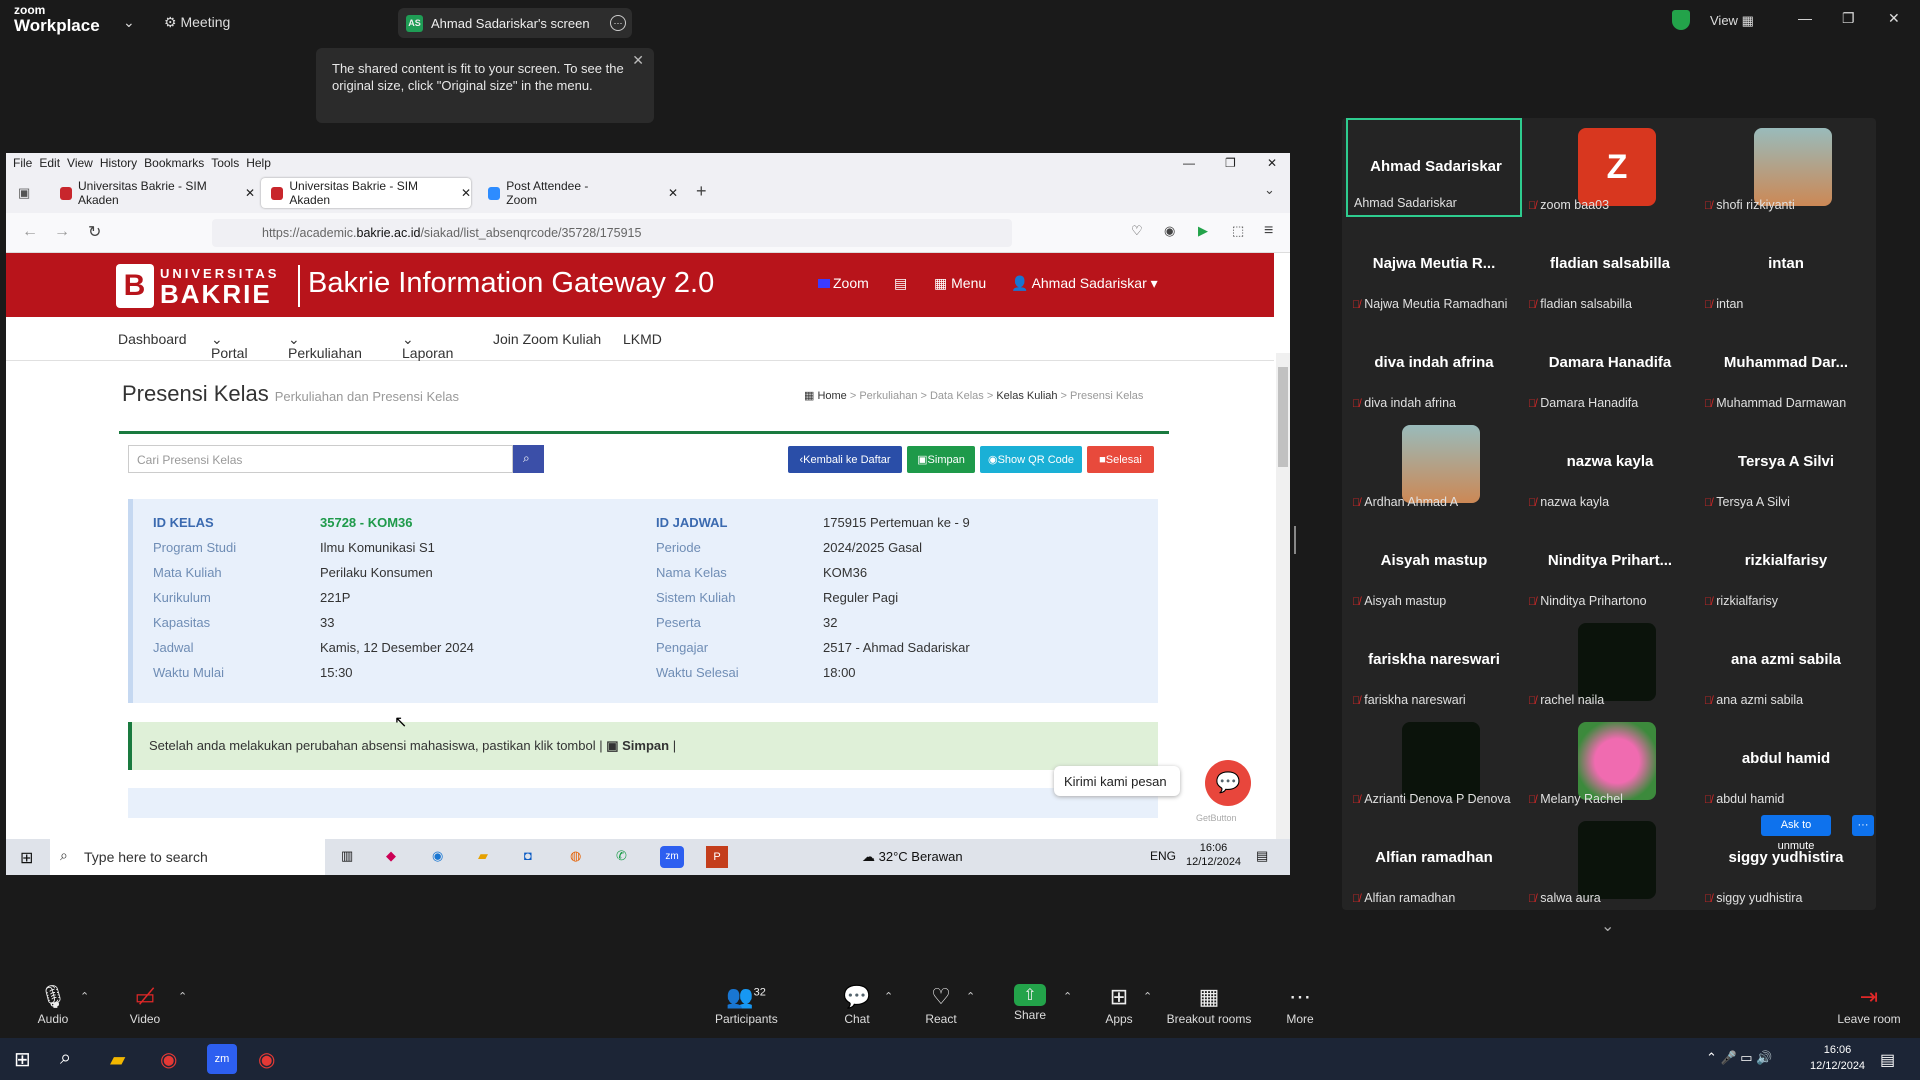 This screenshot has height=1080, width=1920. I want to click on participant-tile: 🎙̸ shofi rizkiyanti, so click(1786, 167).